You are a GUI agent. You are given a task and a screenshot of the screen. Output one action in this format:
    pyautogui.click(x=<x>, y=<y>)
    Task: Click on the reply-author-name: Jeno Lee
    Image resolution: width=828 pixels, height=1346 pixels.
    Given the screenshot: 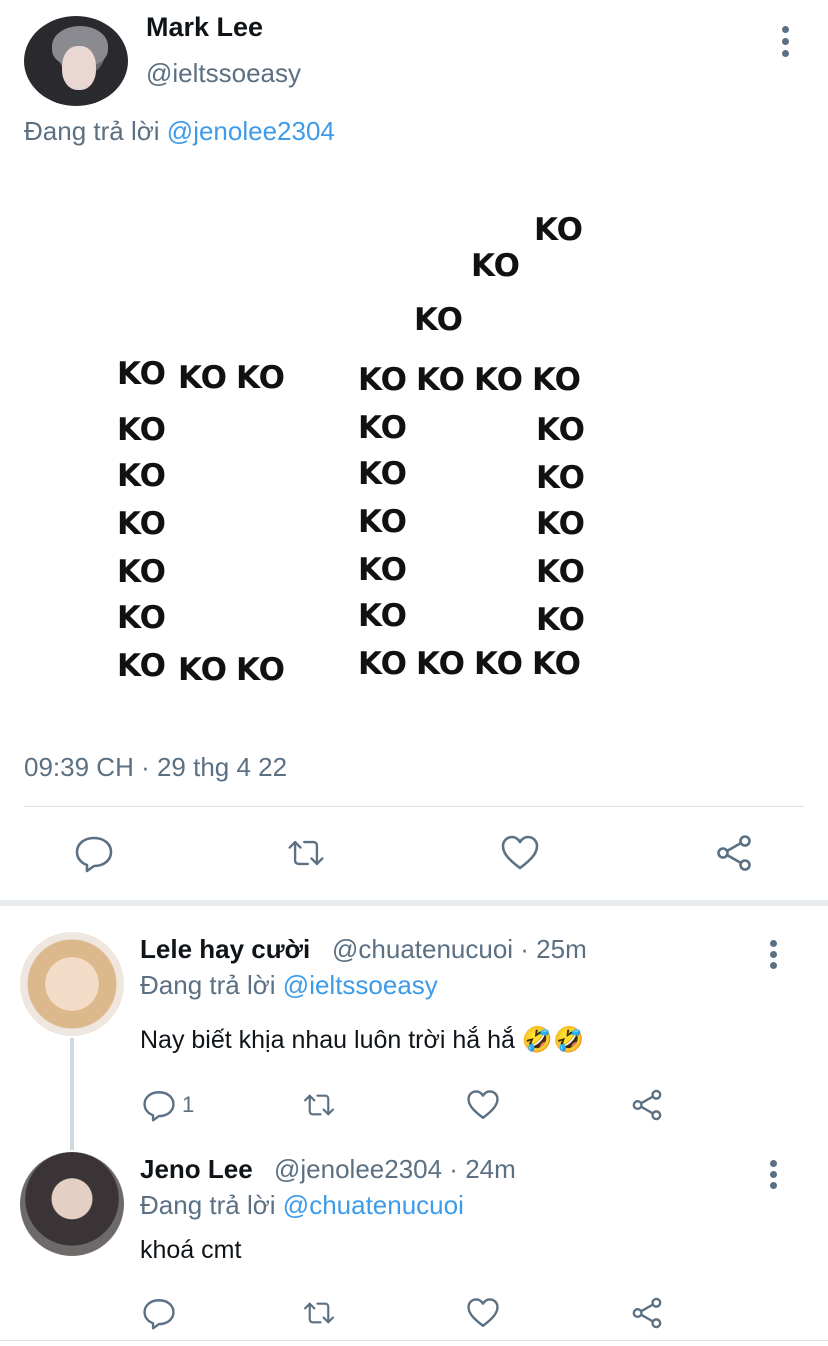 What is the action you would take?
    pyautogui.click(x=196, y=1169)
    